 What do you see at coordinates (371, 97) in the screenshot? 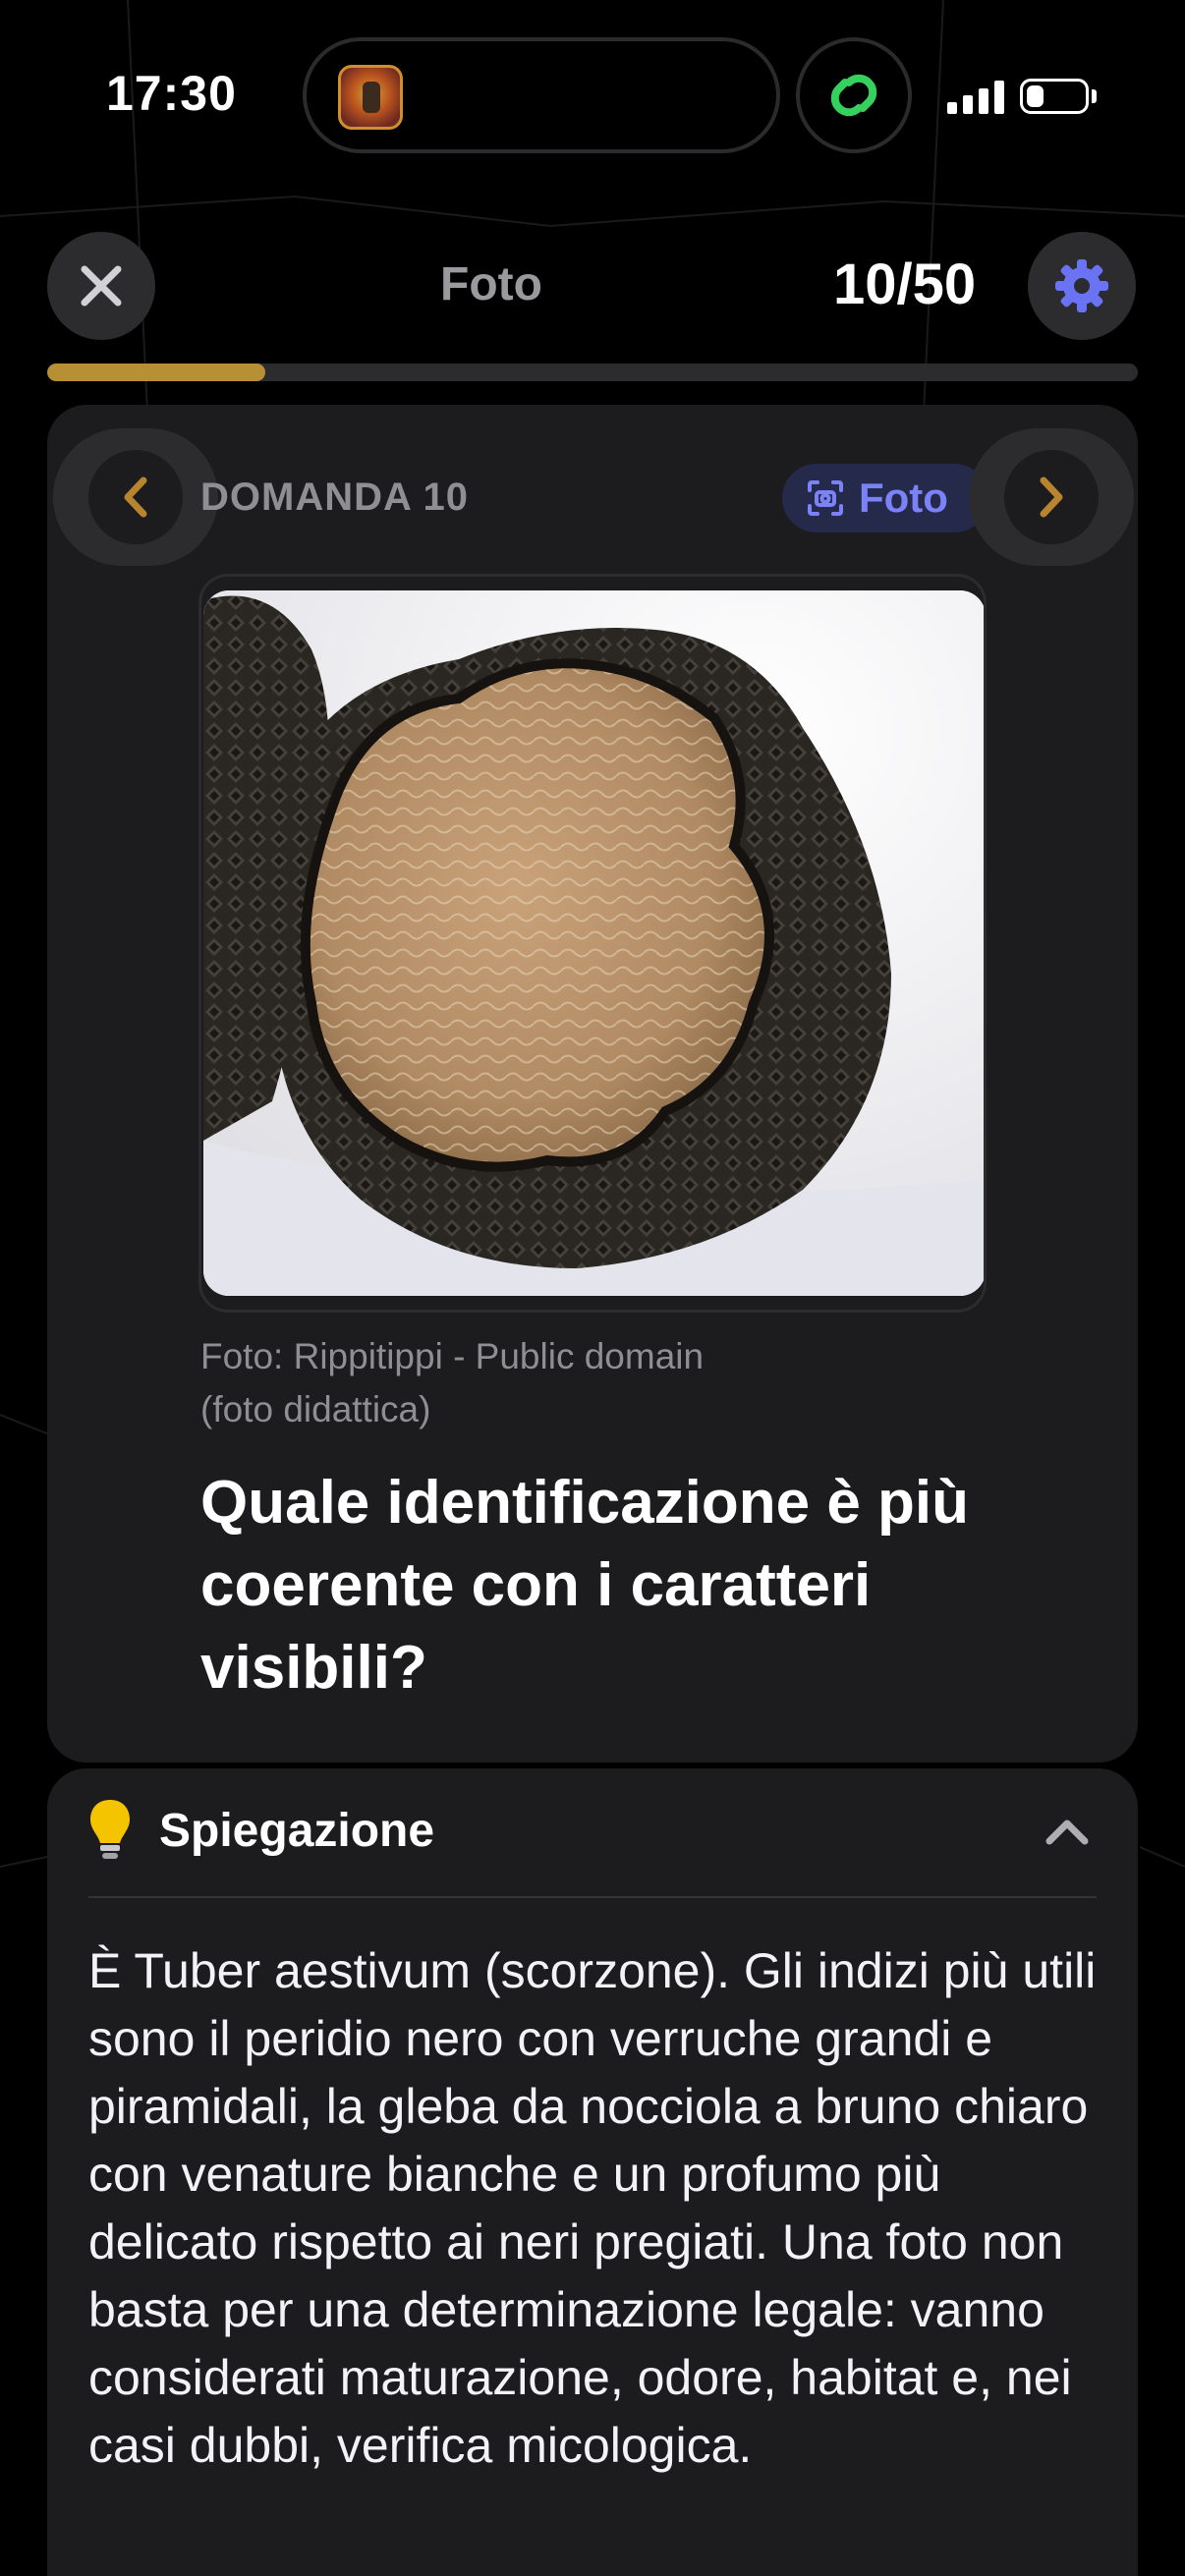
I see `app-activity-icon` at bounding box center [371, 97].